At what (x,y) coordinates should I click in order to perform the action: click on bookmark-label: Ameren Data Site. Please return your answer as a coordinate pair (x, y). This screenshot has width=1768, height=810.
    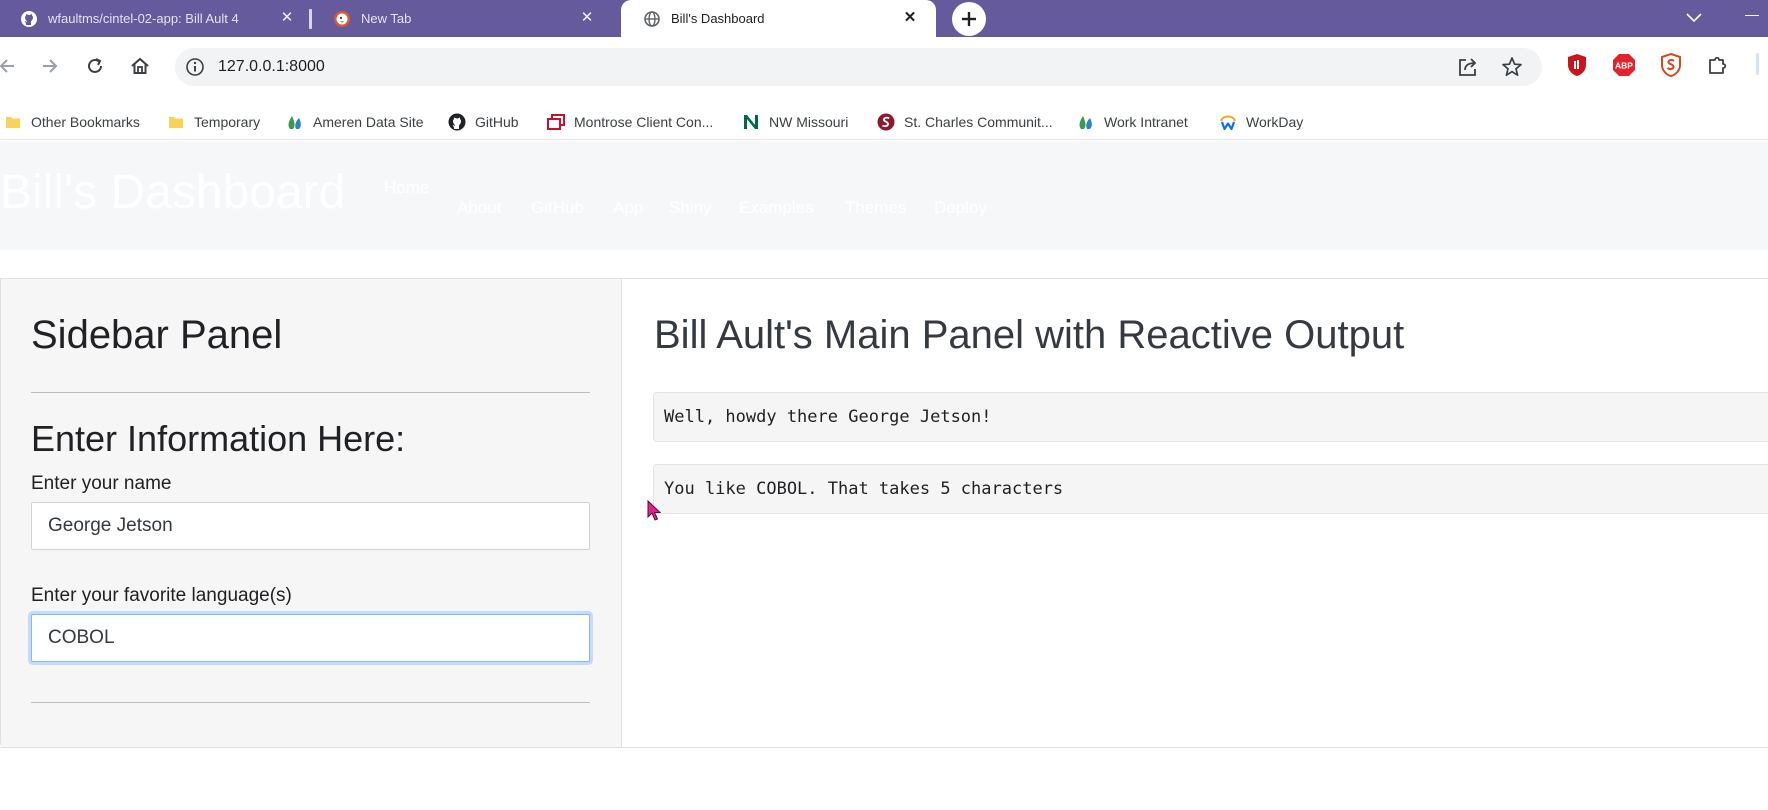
    Looking at the image, I should click on (368, 122).